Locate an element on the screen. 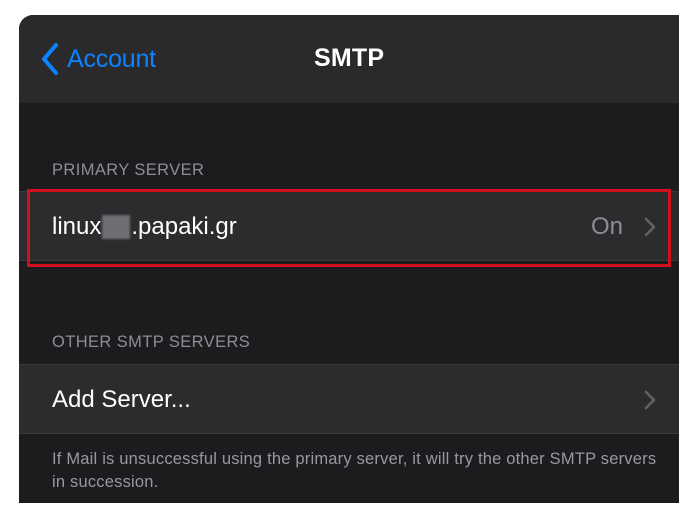 Image resolution: width=679 pixels, height=518 pixels. server-name-suffix: .papaki.gr is located at coordinates (184, 226).